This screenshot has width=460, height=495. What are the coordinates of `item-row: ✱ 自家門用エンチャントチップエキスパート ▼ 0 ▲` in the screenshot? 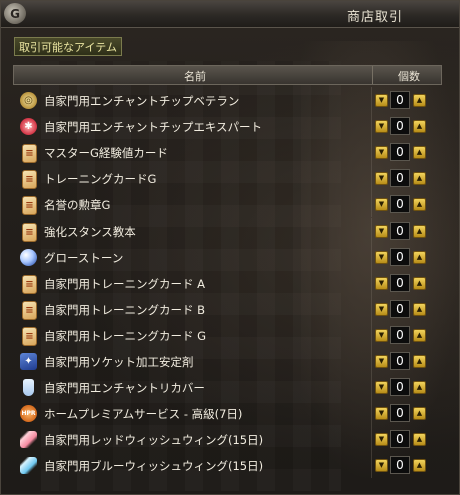 It's located at (227, 126).